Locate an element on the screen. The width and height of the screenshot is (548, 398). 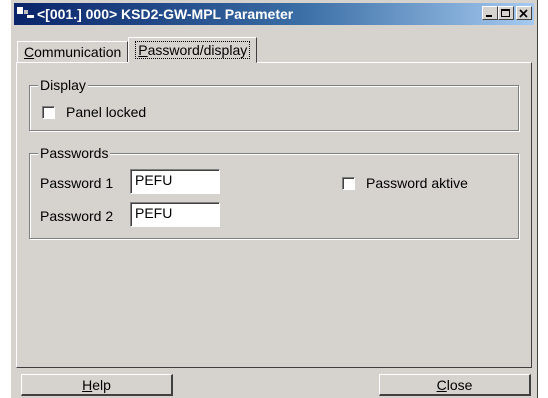
display-group: Display Panel locked is located at coordinates (274, 104).